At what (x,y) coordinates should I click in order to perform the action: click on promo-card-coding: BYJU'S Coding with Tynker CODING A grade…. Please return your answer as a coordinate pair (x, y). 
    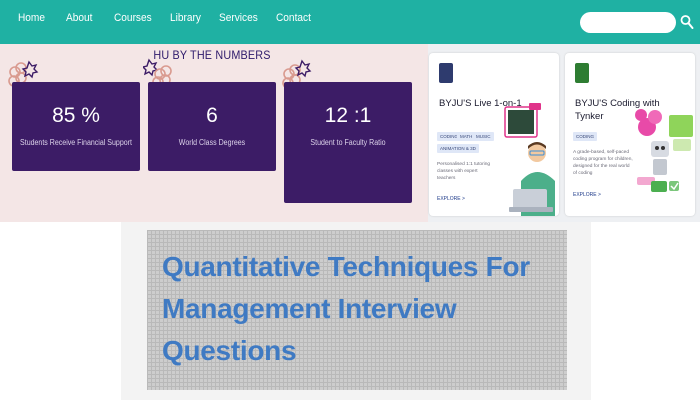
    Looking at the image, I should click on (630, 134).